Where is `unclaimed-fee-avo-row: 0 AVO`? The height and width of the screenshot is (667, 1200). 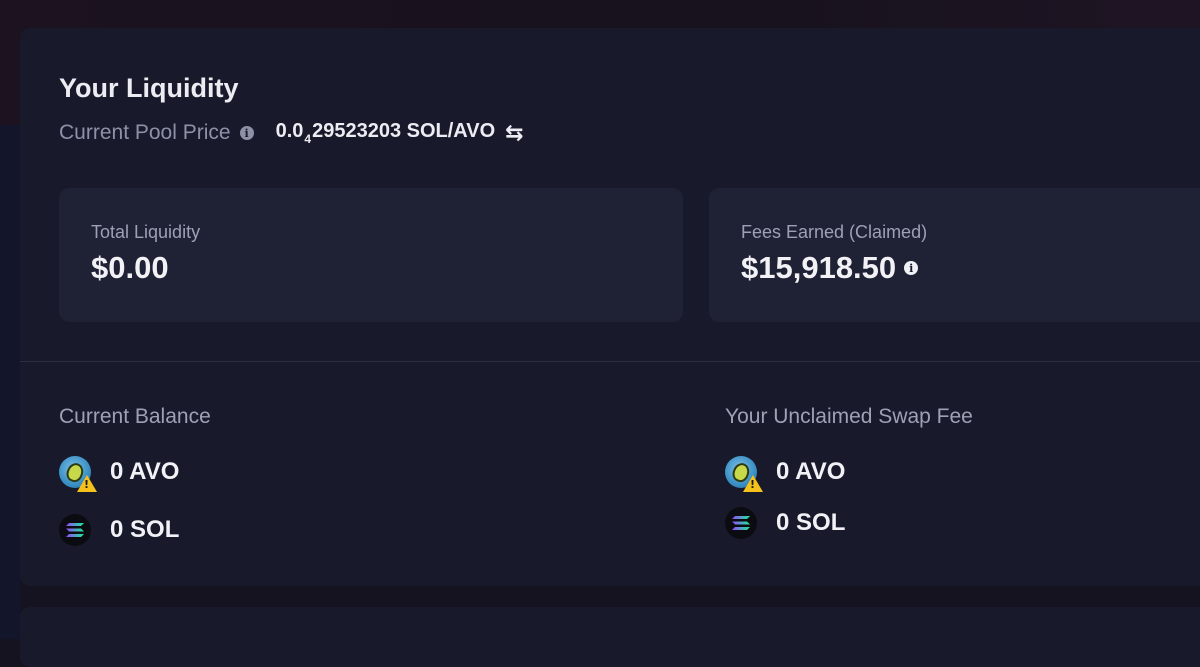
unclaimed-fee-avo-row: 0 AVO is located at coordinates (785, 474).